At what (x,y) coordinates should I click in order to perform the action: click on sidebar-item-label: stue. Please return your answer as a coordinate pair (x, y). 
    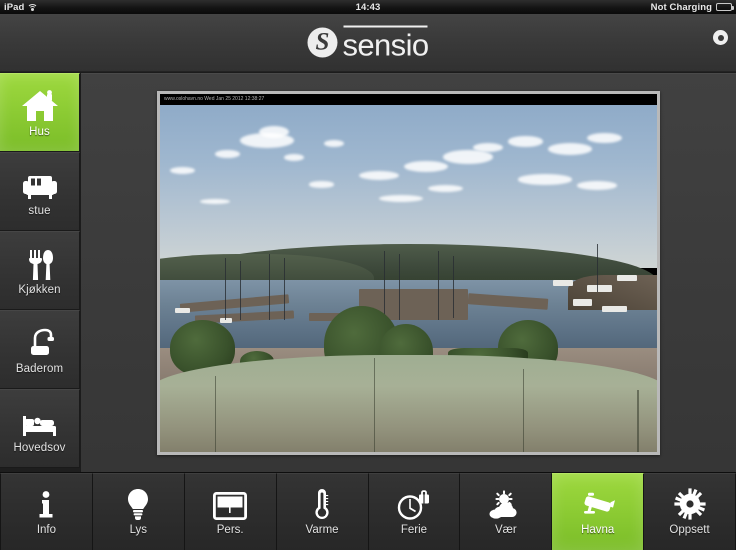
    Looking at the image, I should click on (39, 211).